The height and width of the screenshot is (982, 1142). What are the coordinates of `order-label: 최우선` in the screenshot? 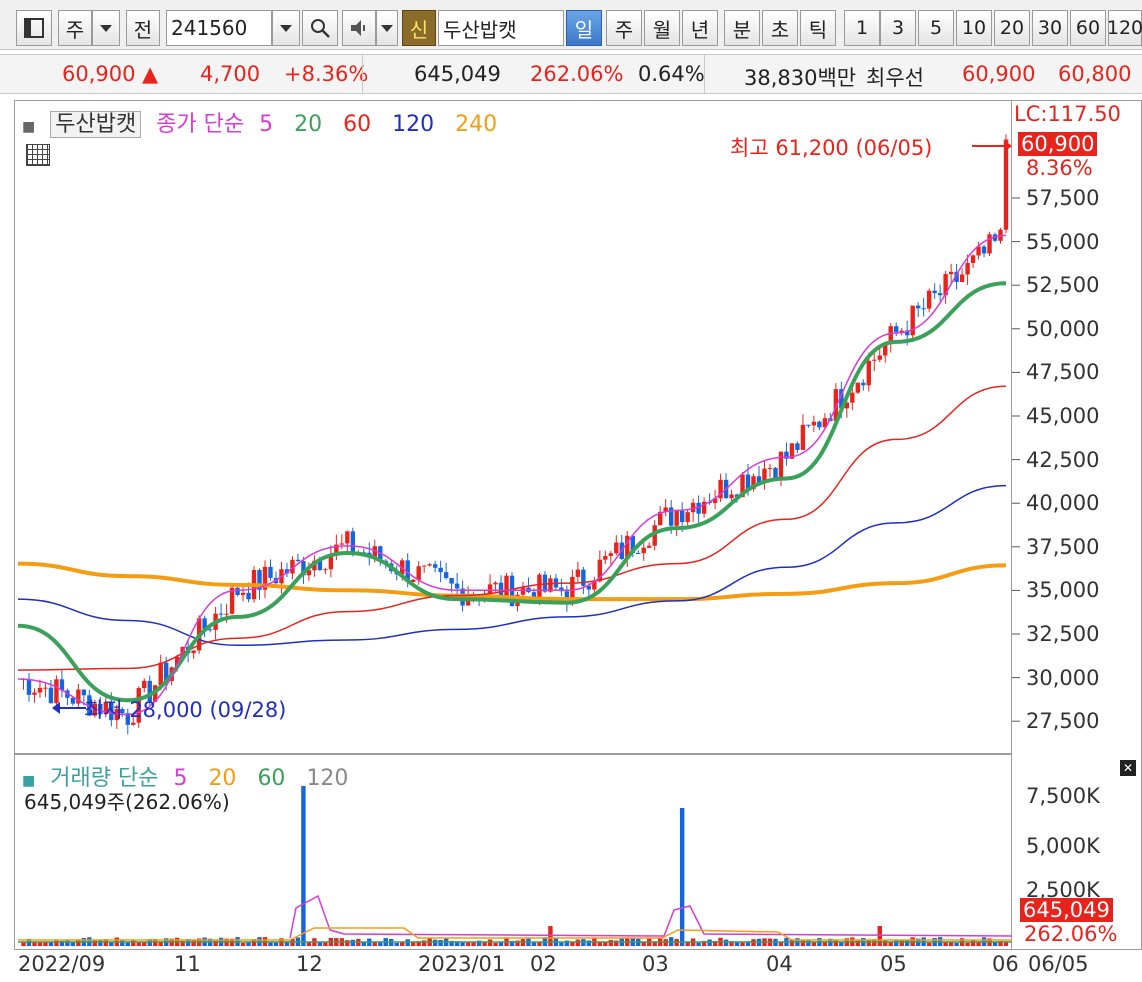 It's located at (895, 78).